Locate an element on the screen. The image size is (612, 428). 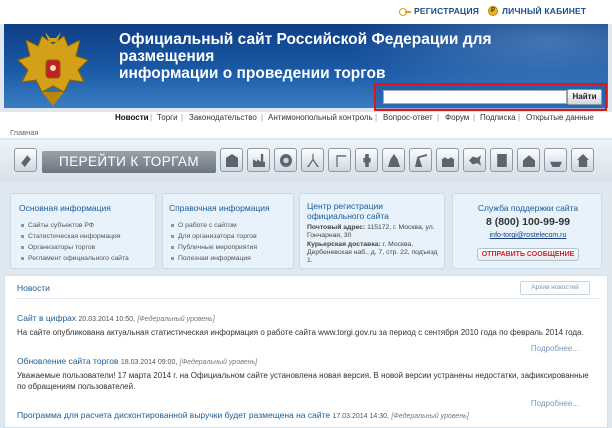
crane-icon is located at coordinates (339, 160).